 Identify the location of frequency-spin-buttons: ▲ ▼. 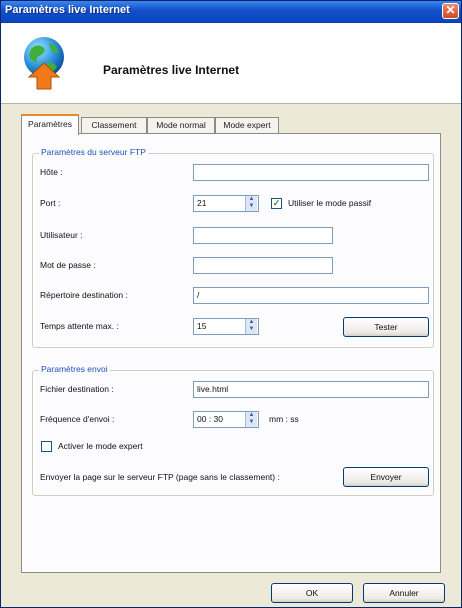
(251, 419).